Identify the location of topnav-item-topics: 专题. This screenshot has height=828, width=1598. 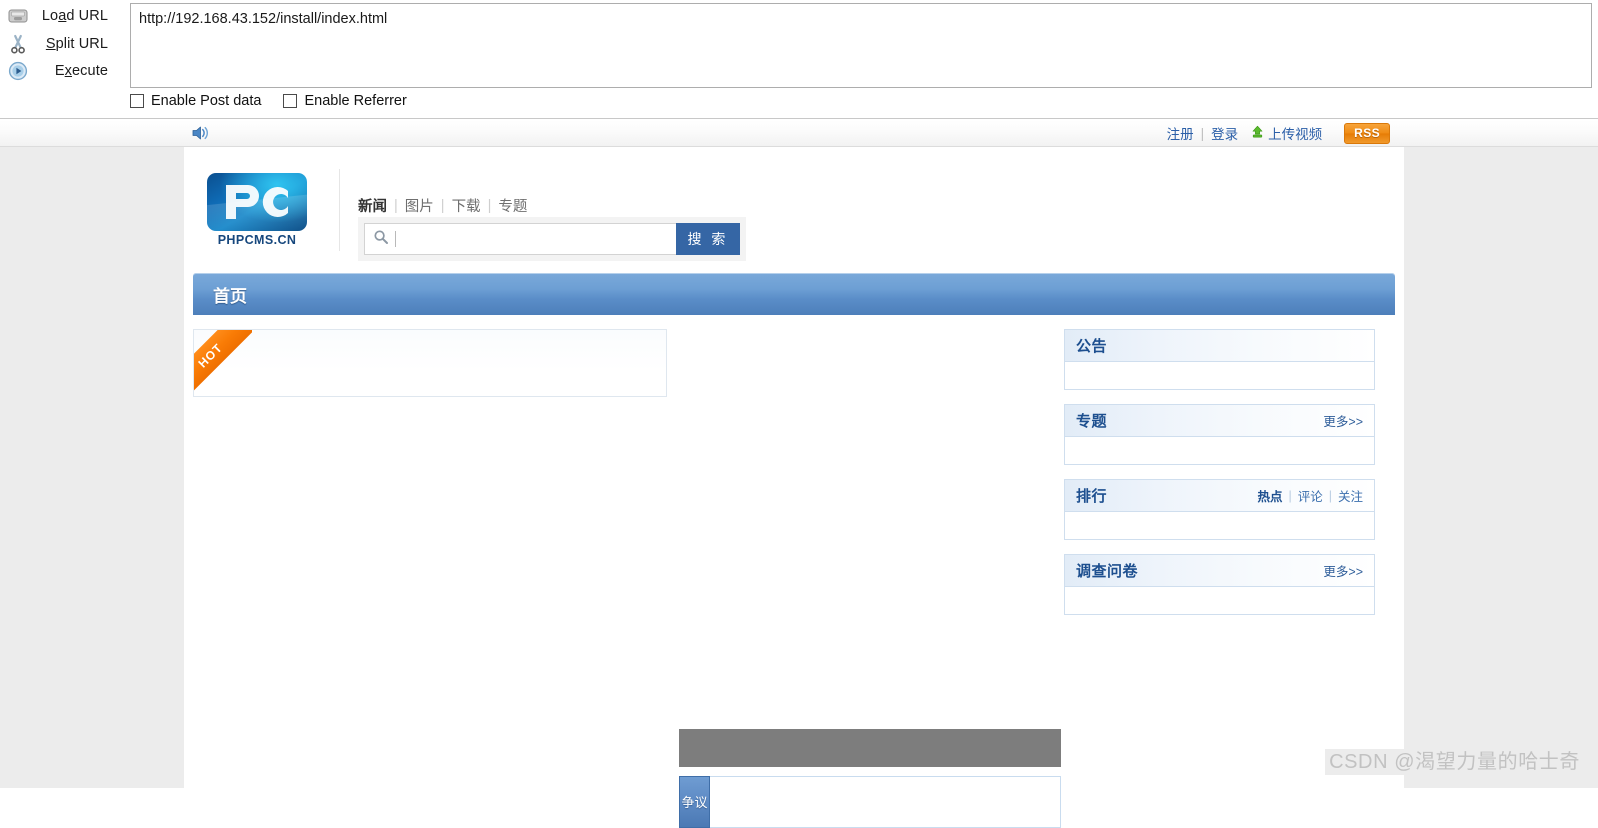
(512, 205).